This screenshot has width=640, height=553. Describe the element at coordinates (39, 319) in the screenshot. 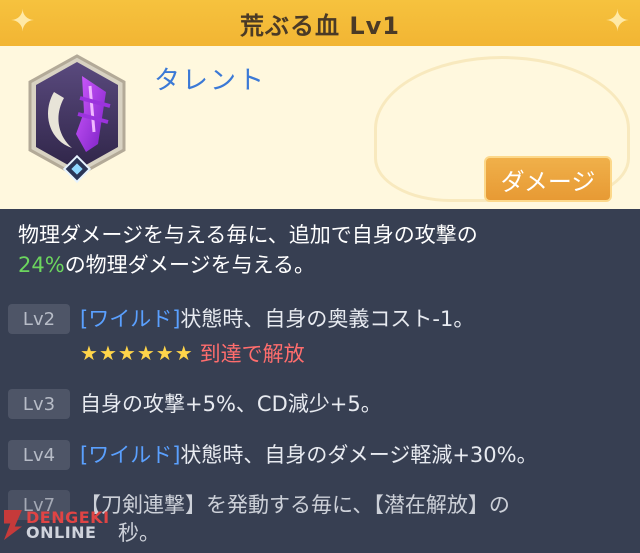

I see `level-badge: Lv2` at that location.